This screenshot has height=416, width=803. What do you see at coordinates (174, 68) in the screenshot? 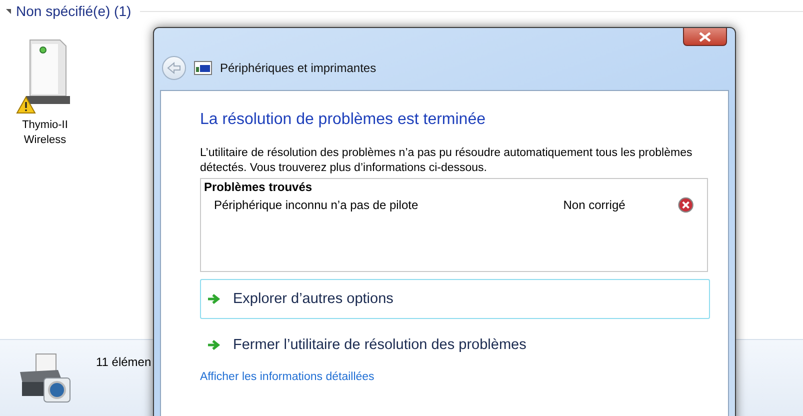
I see `back-arrow-icon` at bounding box center [174, 68].